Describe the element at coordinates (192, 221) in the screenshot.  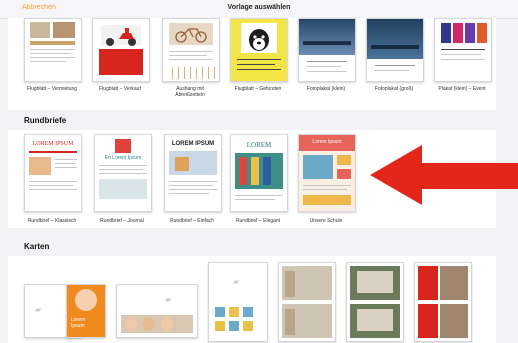
I see `template-caption: Rundbrief – Einfach` at that location.